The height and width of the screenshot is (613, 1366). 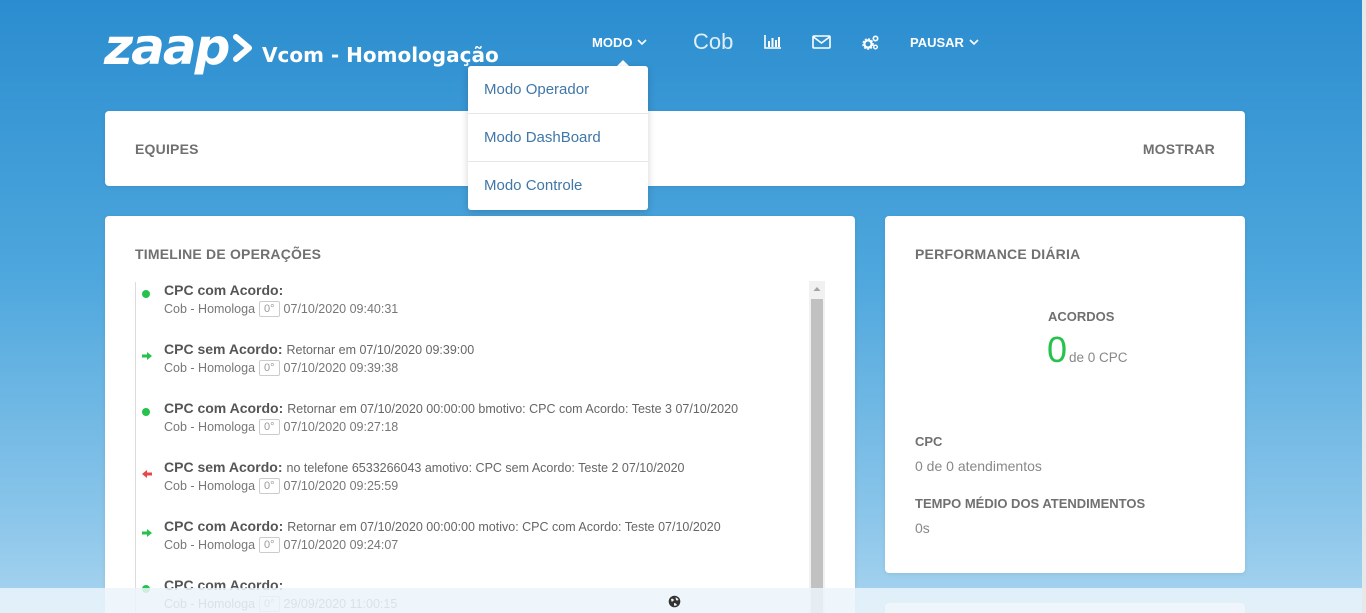 What do you see at coordinates (281, 486) in the screenshot?
I see `timeline-item-meta: Cob - Homologa 0° 07/10/2020 09:25:59` at bounding box center [281, 486].